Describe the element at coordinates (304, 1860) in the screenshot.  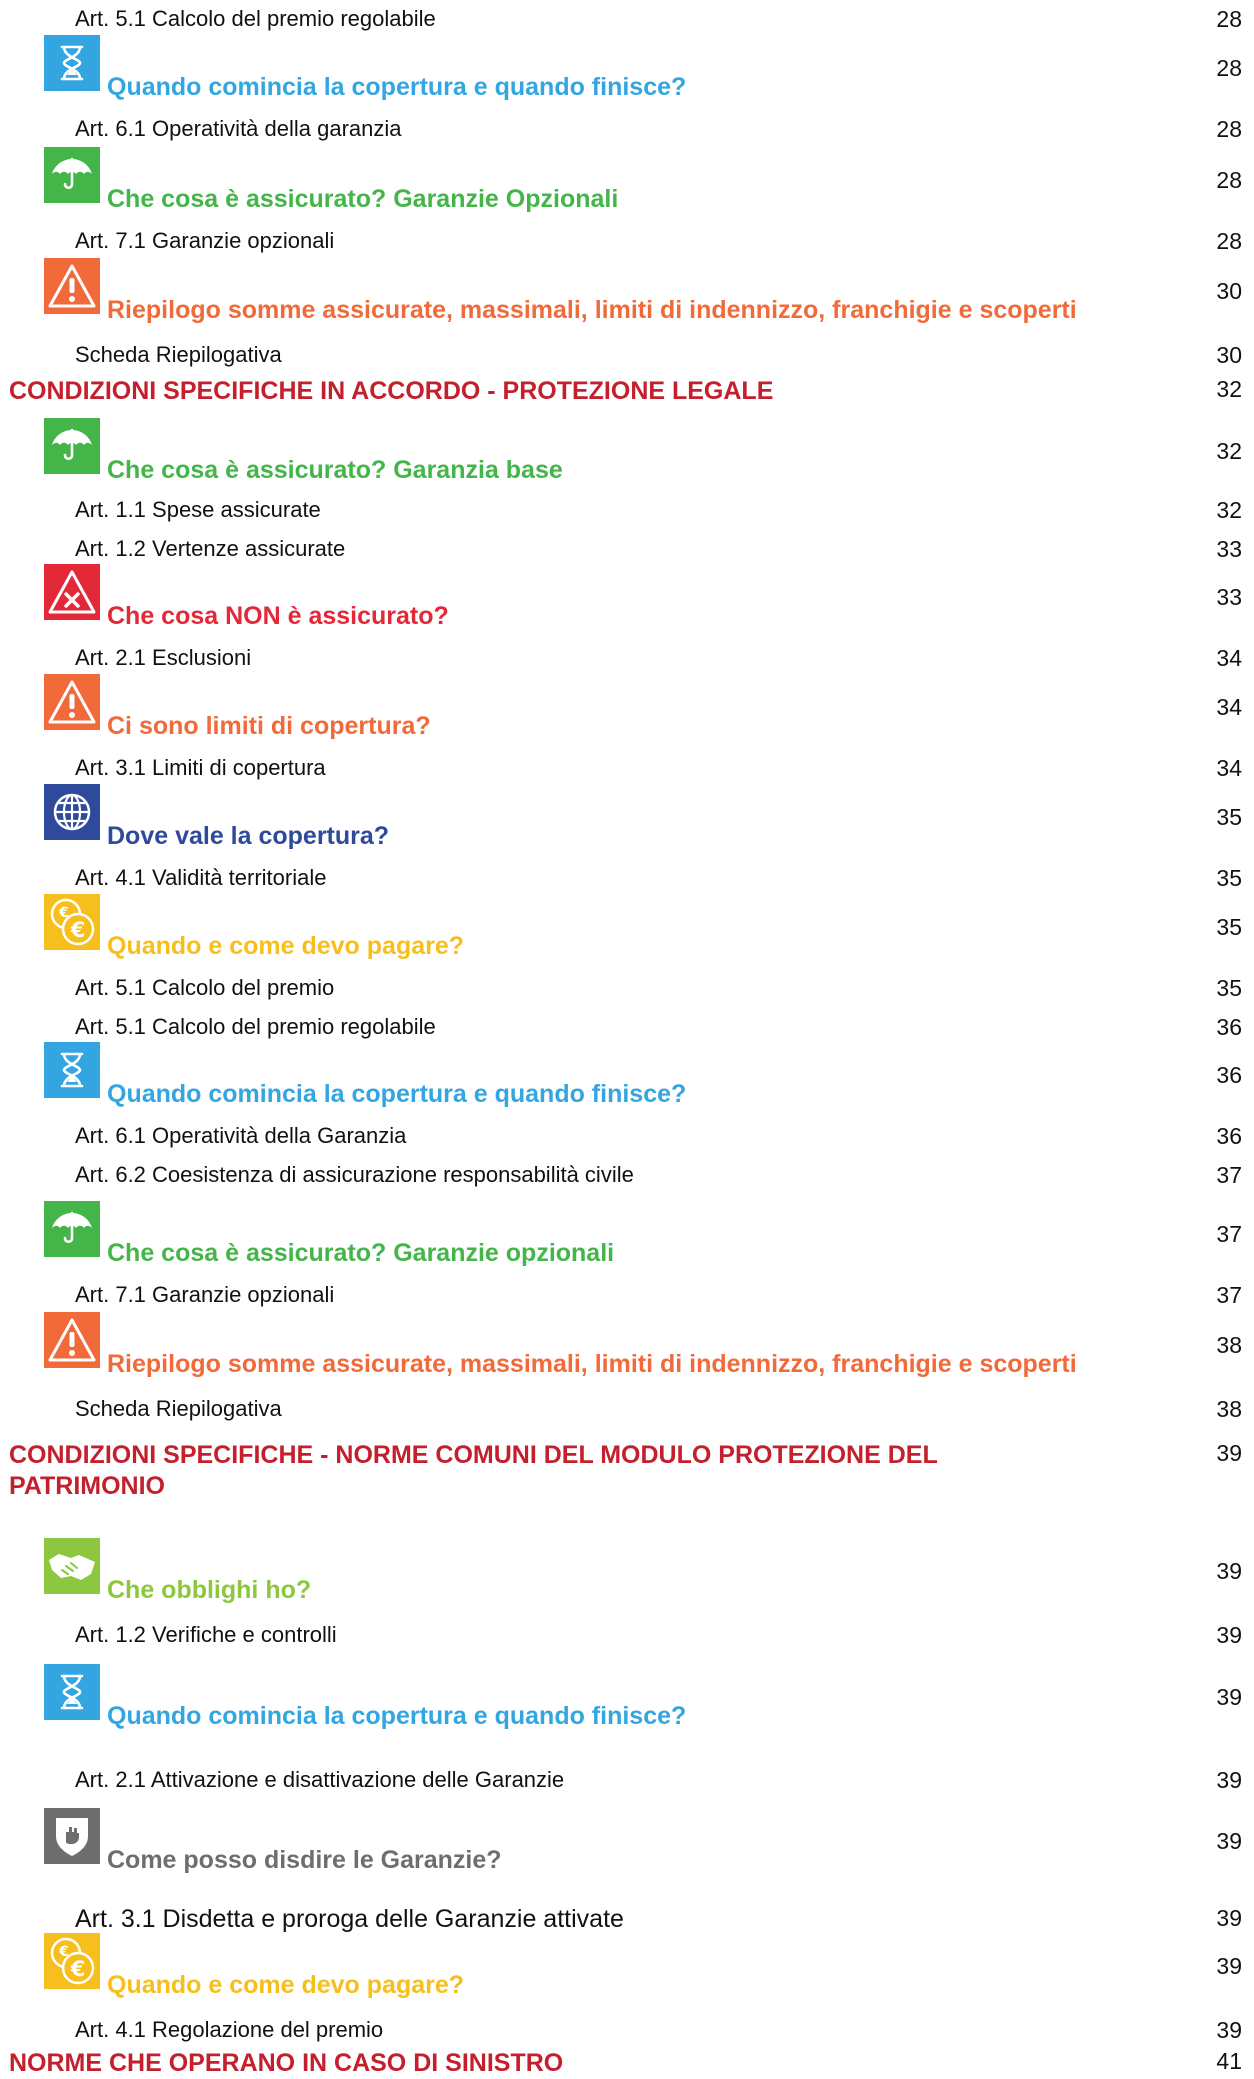
I see `toc-section-heading: Come posso disdire le Garanzie?` at that location.